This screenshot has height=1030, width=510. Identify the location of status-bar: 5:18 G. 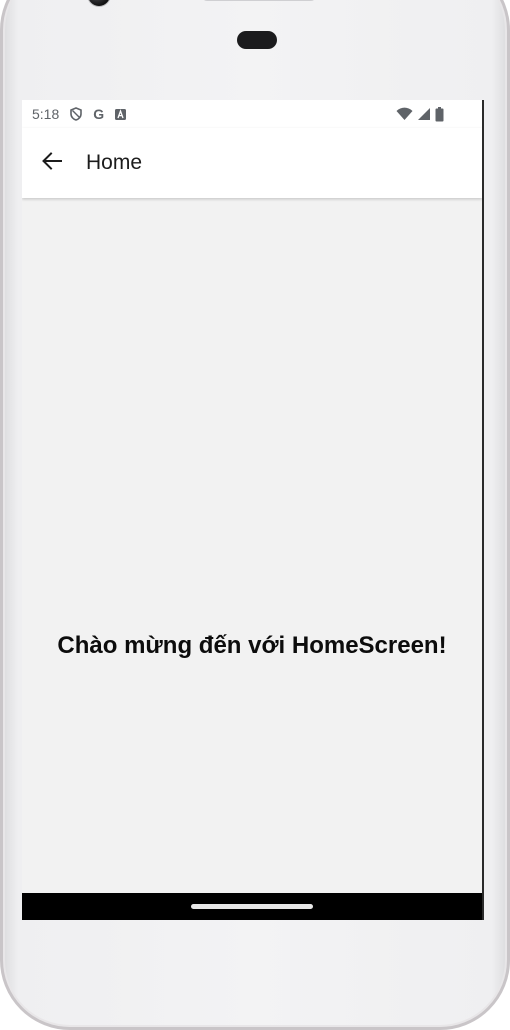
(252, 114).